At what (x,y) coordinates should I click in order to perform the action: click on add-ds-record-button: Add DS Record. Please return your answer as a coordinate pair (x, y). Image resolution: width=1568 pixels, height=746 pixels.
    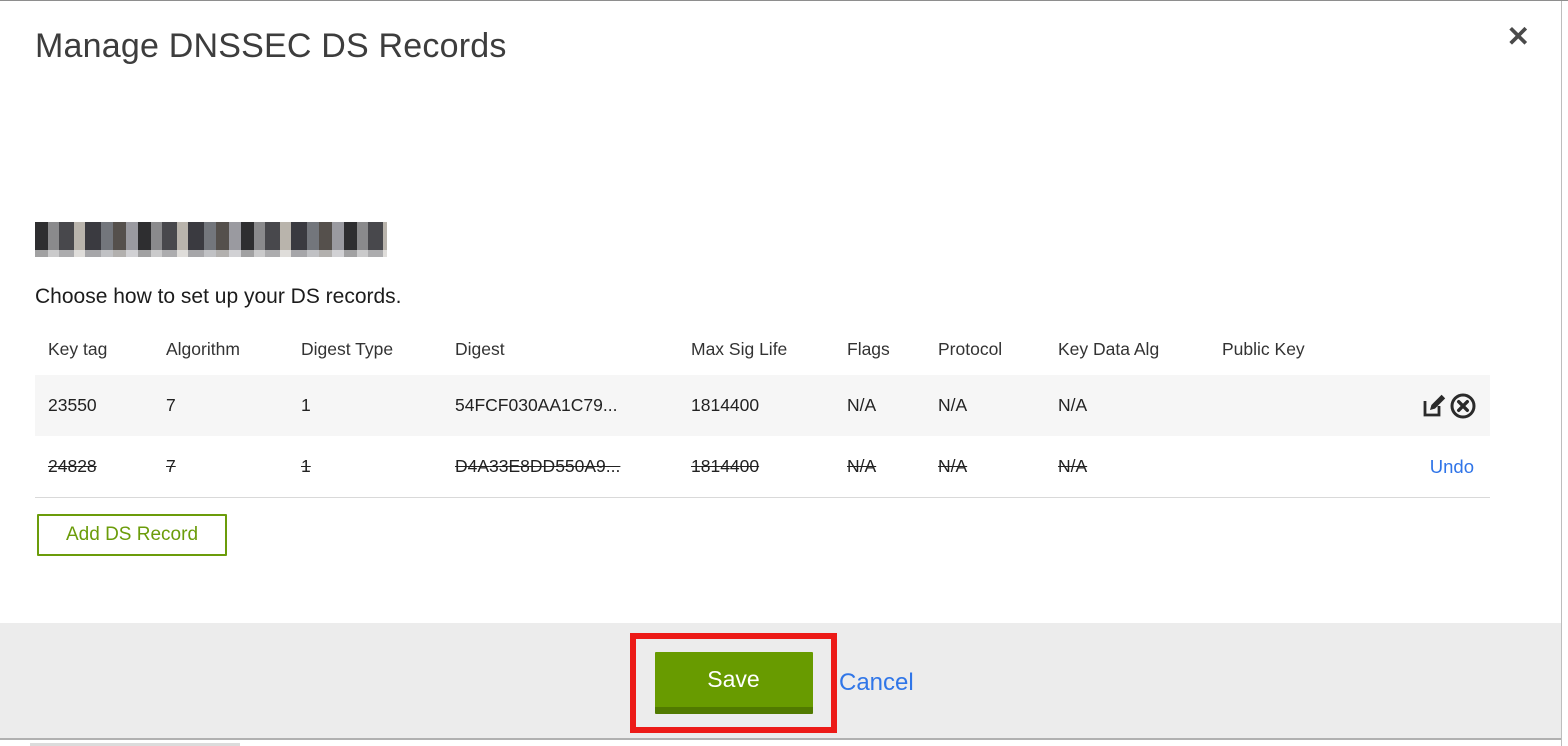
    Looking at the image, I should click on (132, 535).